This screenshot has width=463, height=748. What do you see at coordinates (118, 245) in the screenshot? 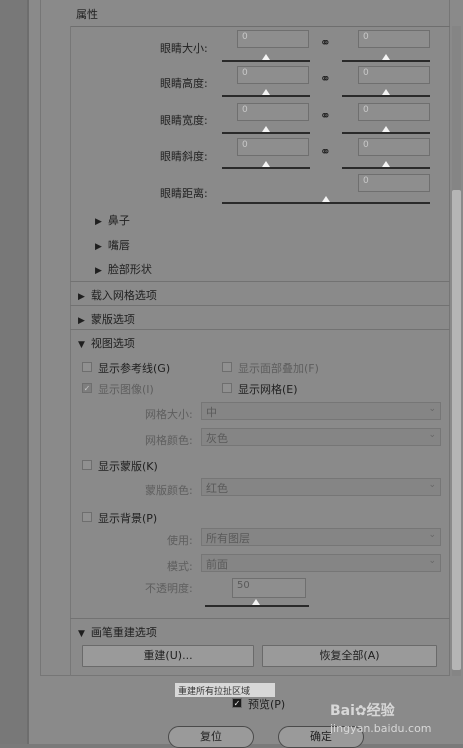
I see `mouth-label: 嘴唇` at bounding box center [118, 245].